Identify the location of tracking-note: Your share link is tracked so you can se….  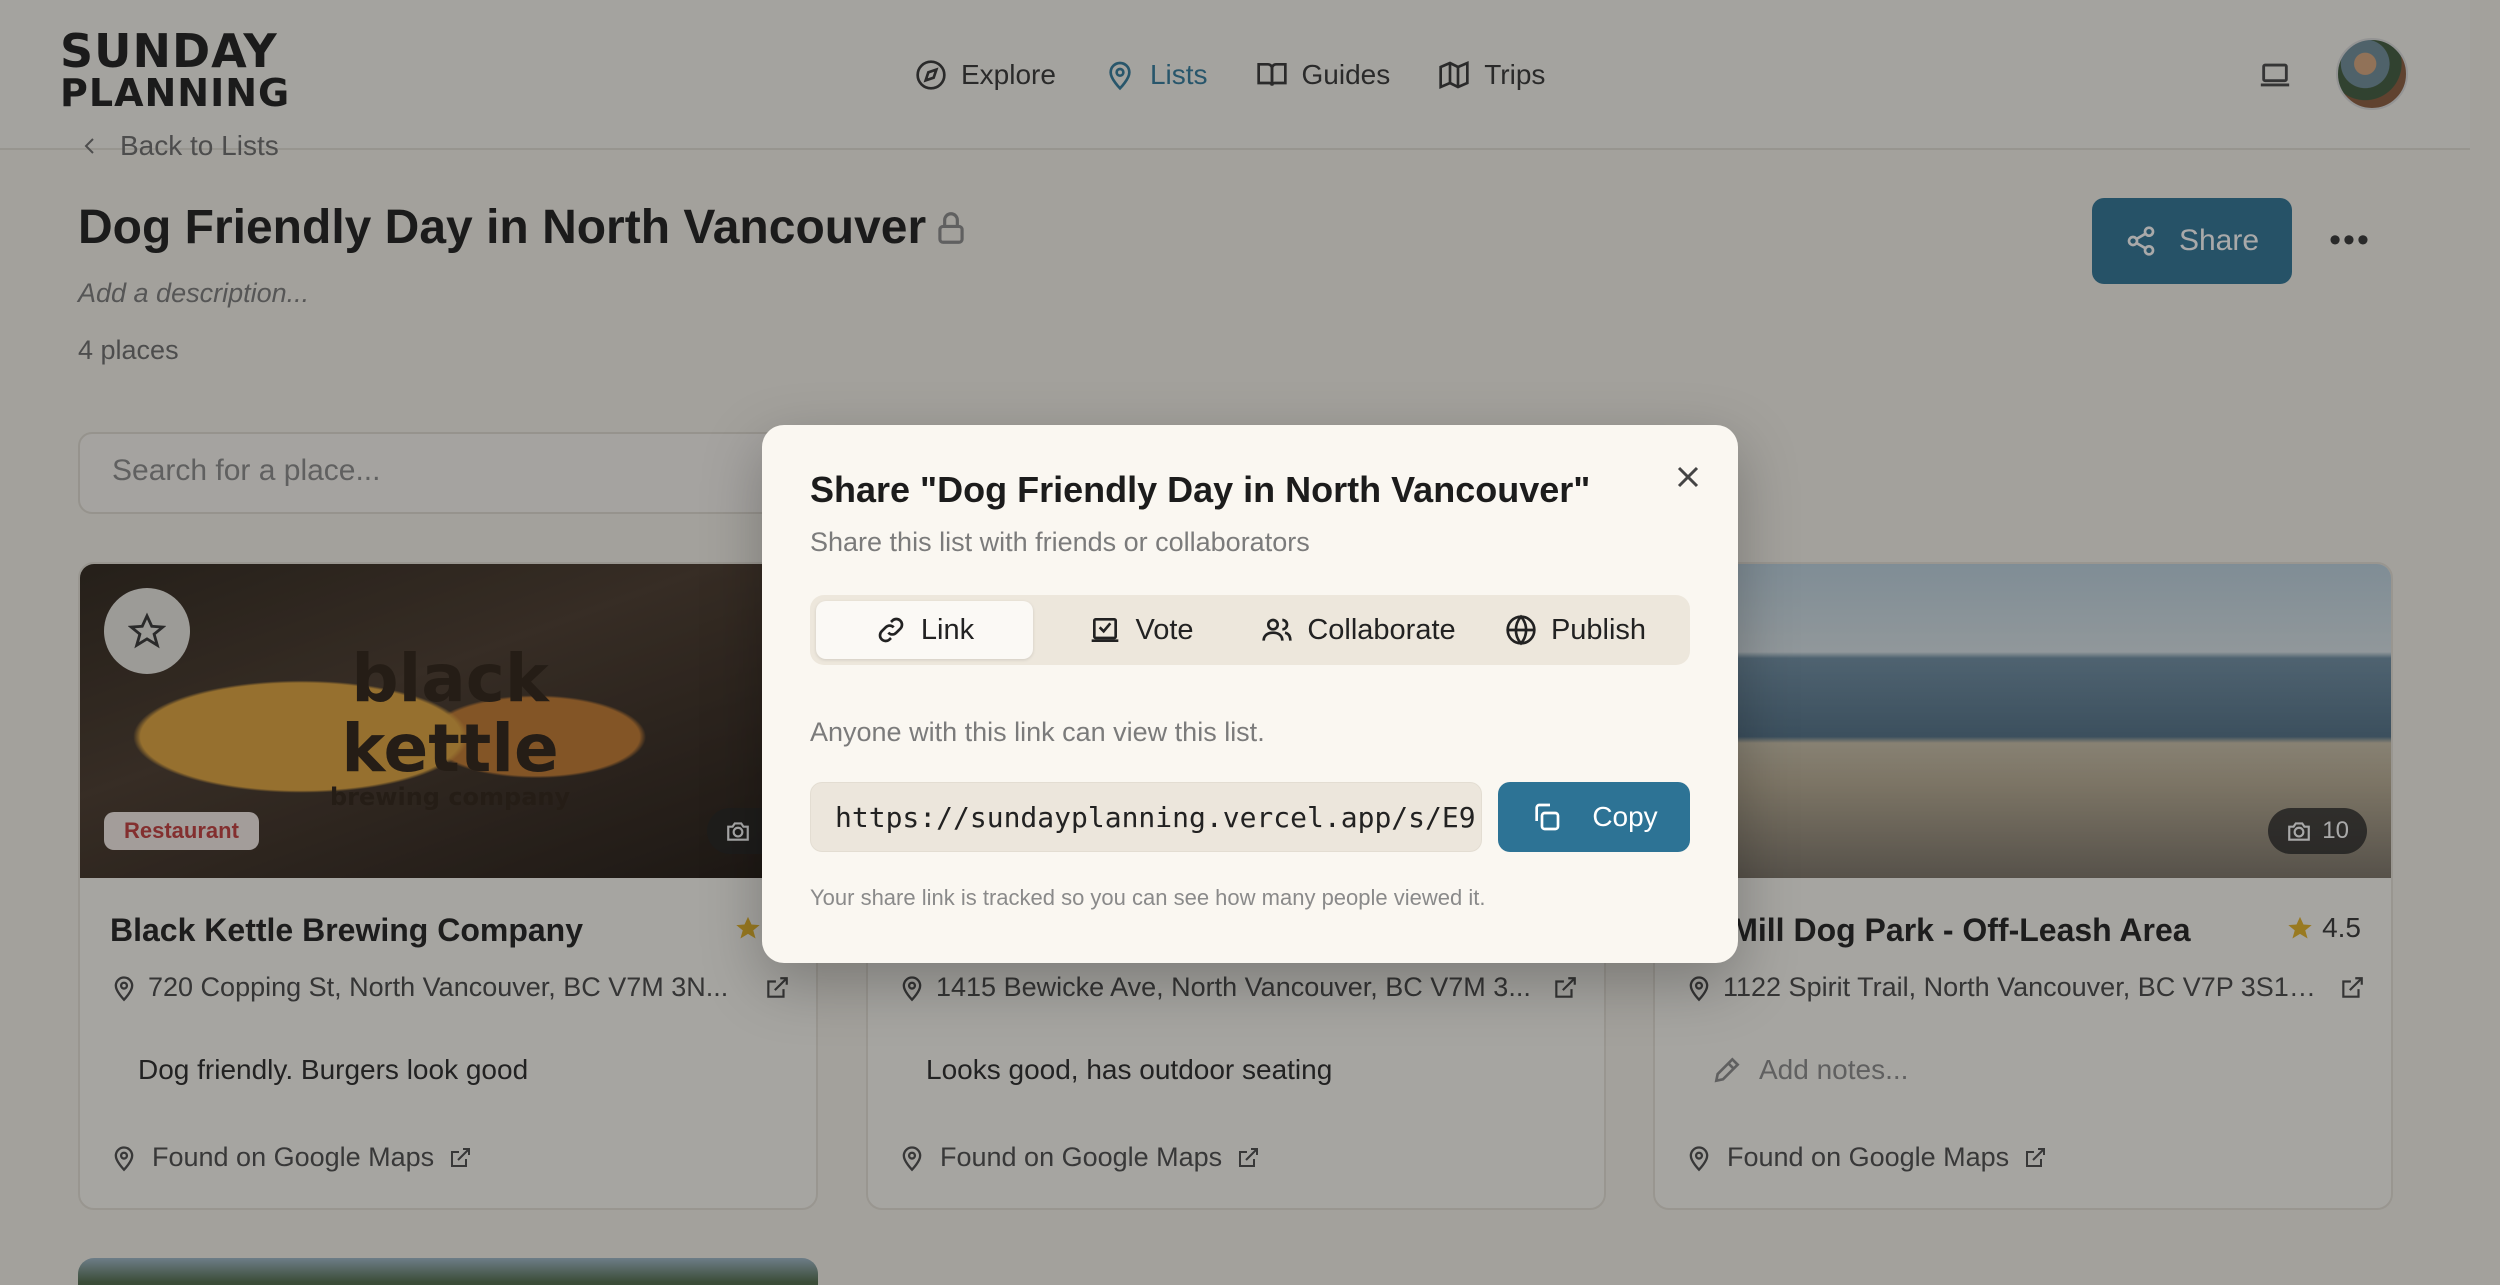
(1148, 897).